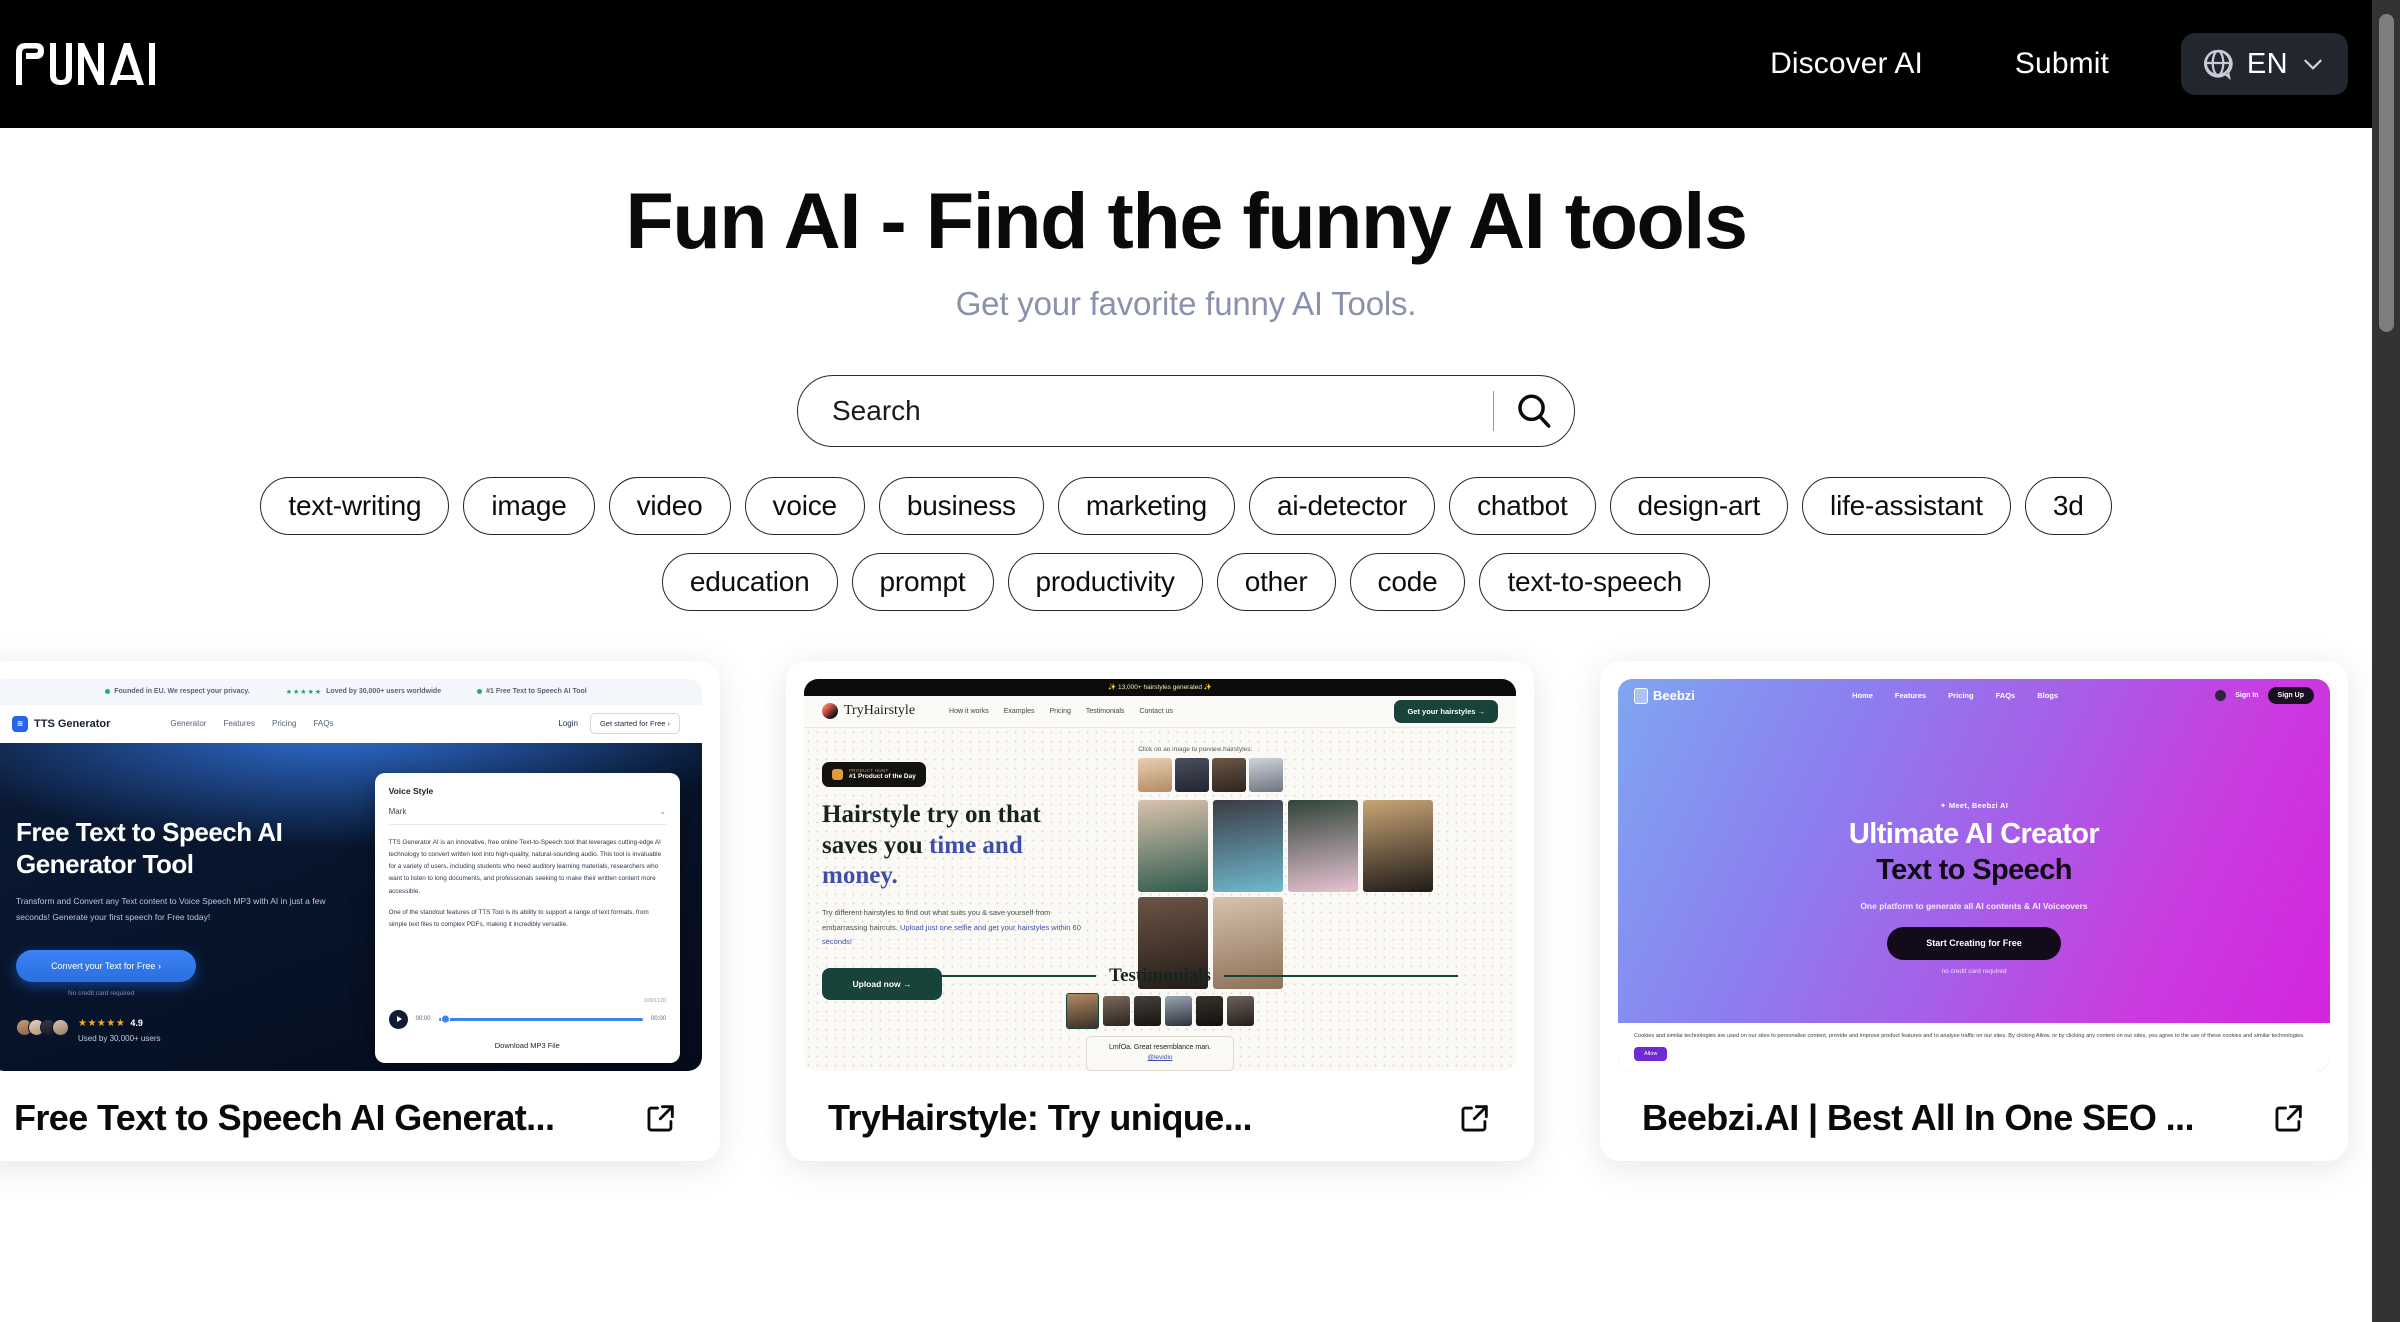 The width and height of the screenshot is (2400, 1322). What do you see at coordinates (2386, 173) in the screenshot?
I see `scrollbar-thumb` at bounding box center [2386, 173].